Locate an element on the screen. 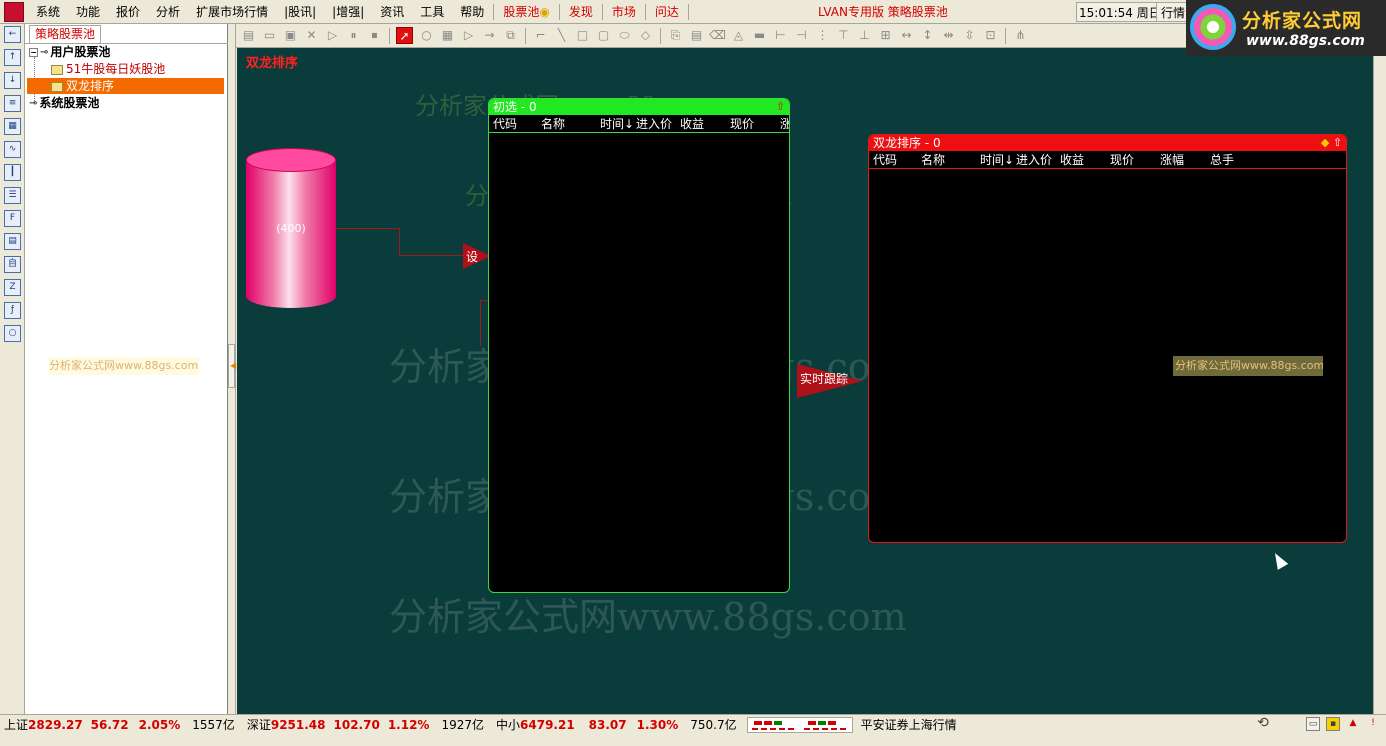  signal-icon: ▲ is located at coordinates (1353, 724).